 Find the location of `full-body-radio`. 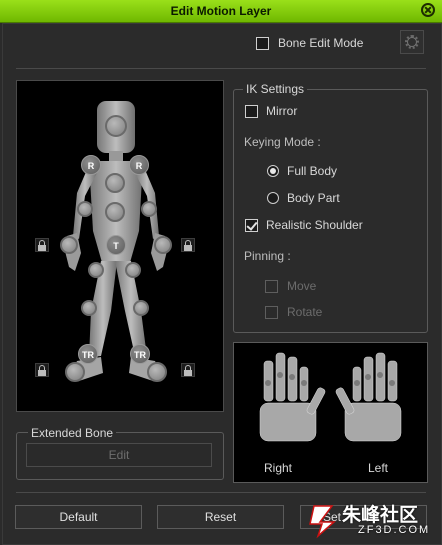

full-body-radio is located at coordinates (273, 171).